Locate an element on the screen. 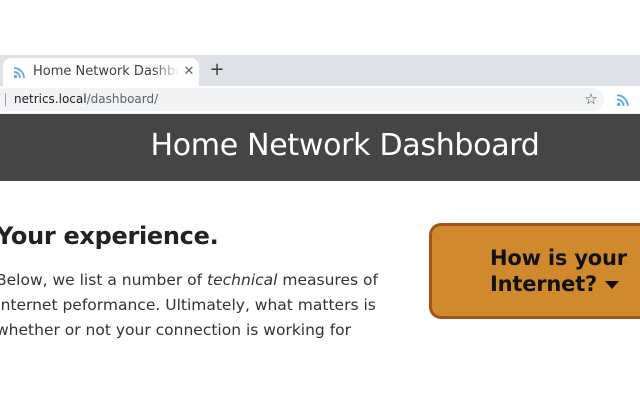  url-host: netrics.local is located at coordinates (50, 99).